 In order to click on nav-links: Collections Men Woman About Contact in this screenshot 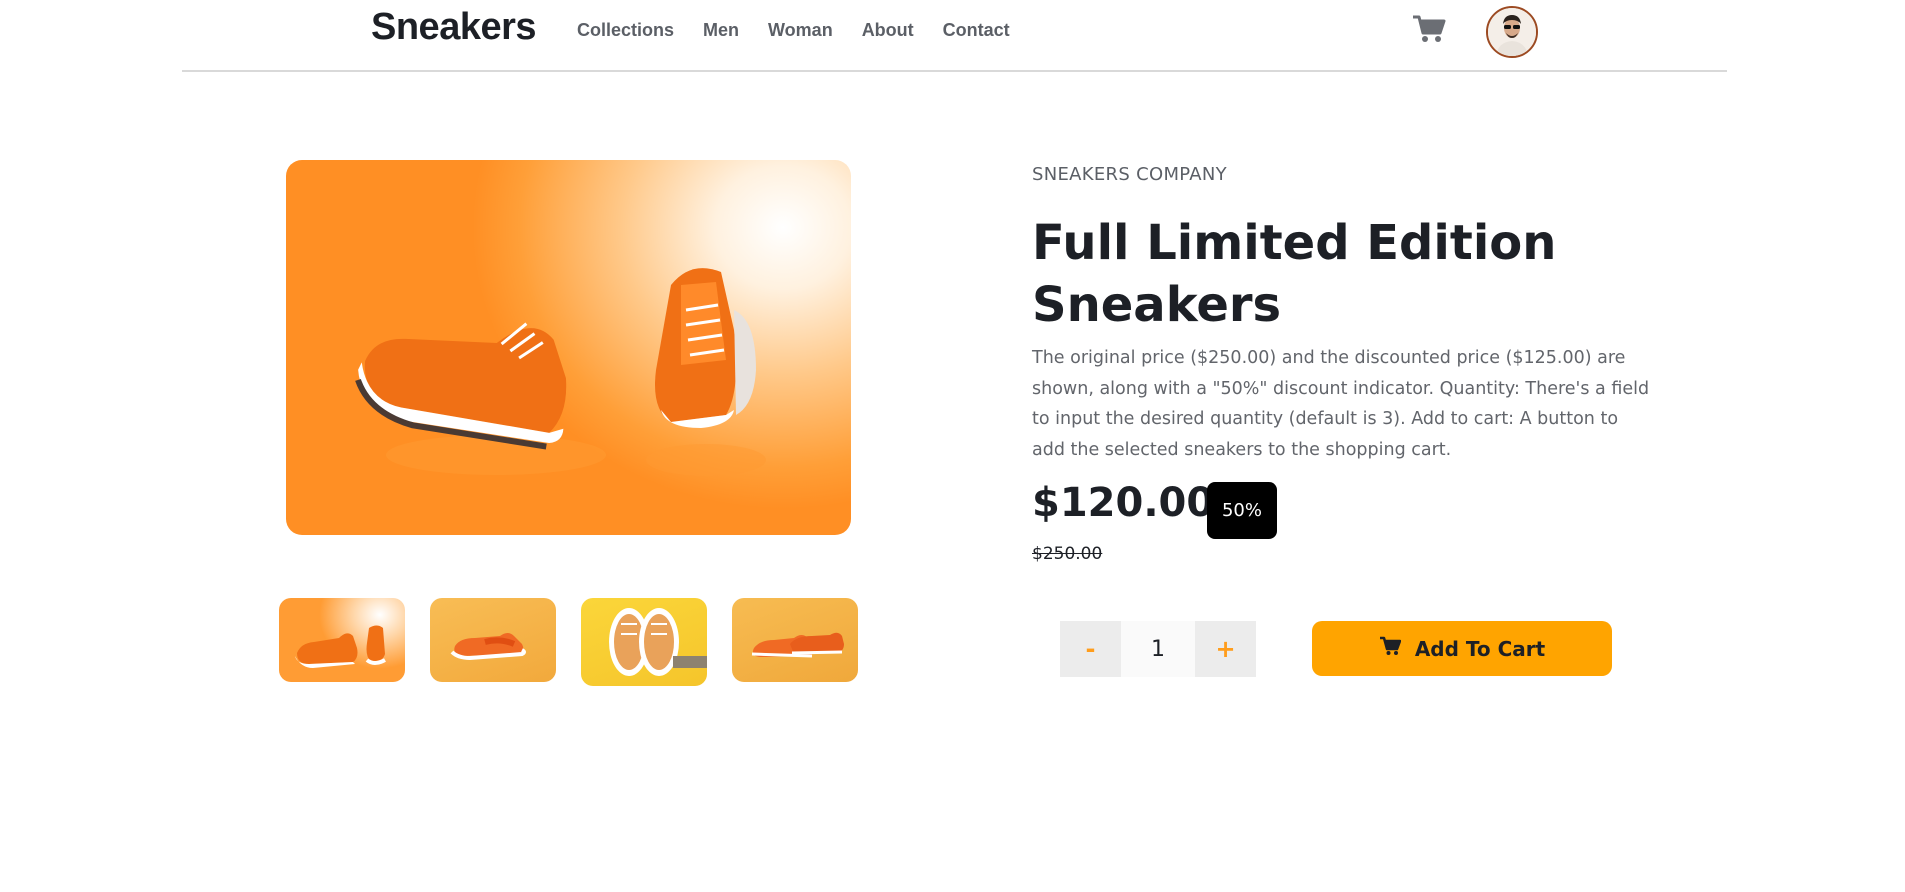, I will do `click(793, 30)`.